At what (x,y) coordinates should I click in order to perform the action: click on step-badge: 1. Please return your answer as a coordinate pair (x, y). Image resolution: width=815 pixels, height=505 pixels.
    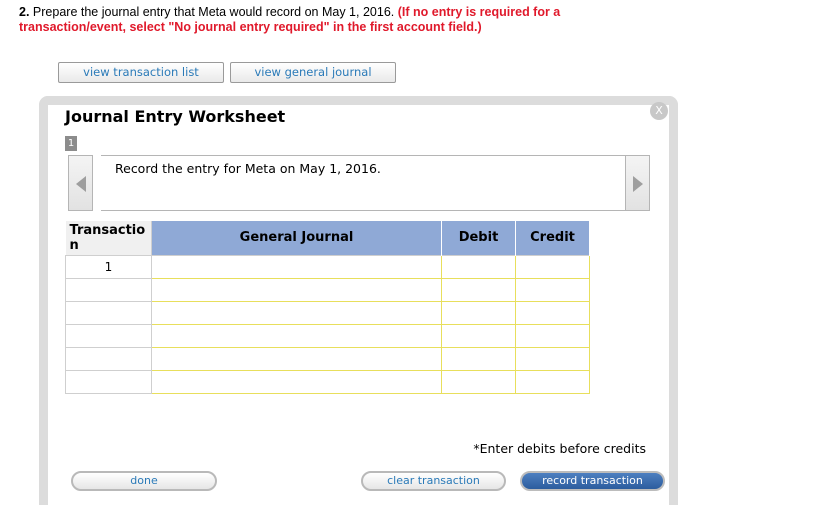
    Looking at the image, I should click on (71, 143).